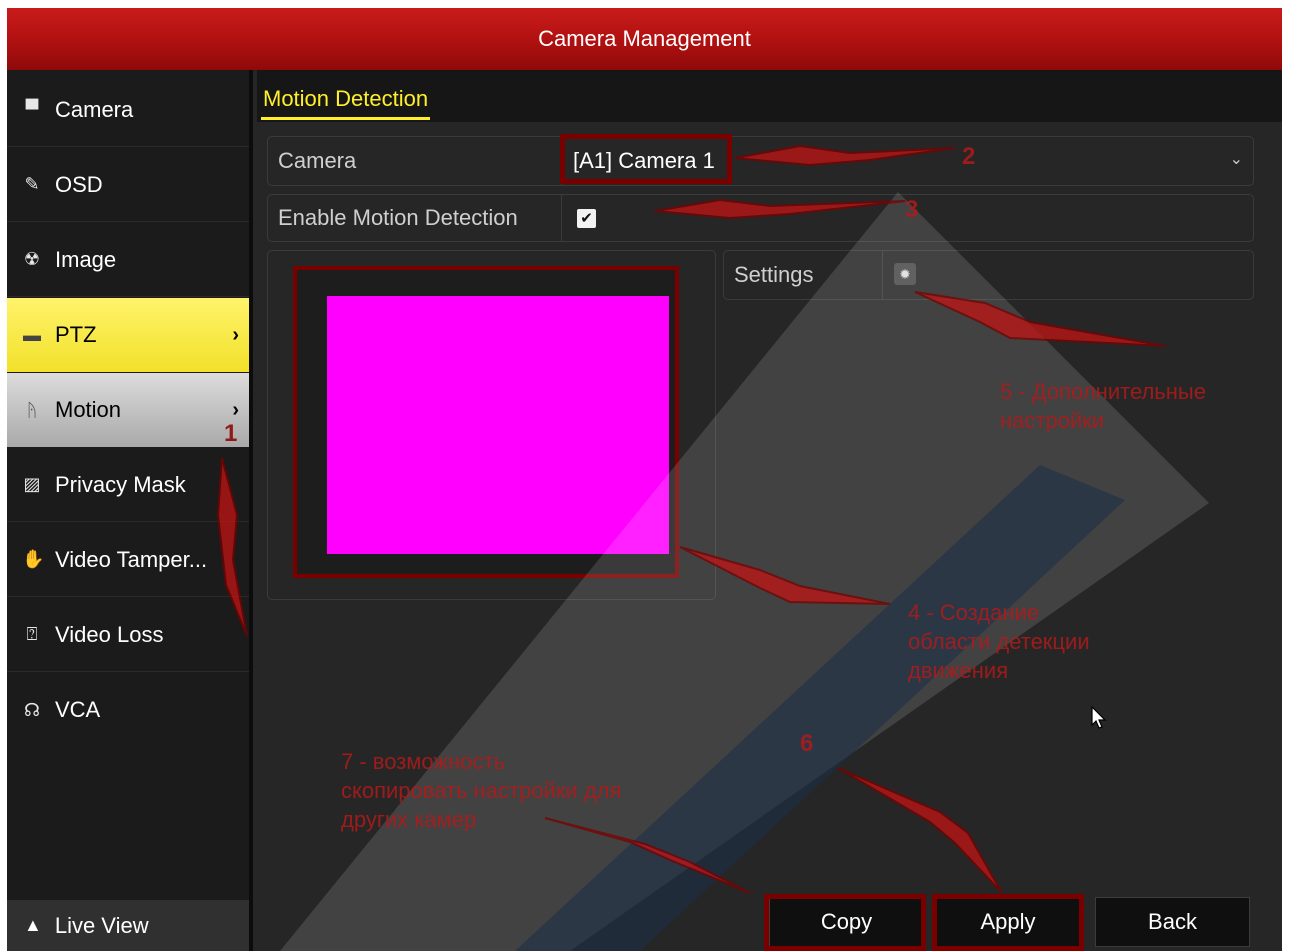 This screenshot has width=1289, height=951. What do you see at coordinates (409, 819) in the screenshot?
I see `annotation-7-line: других камер` at bounding box center [409, 819].